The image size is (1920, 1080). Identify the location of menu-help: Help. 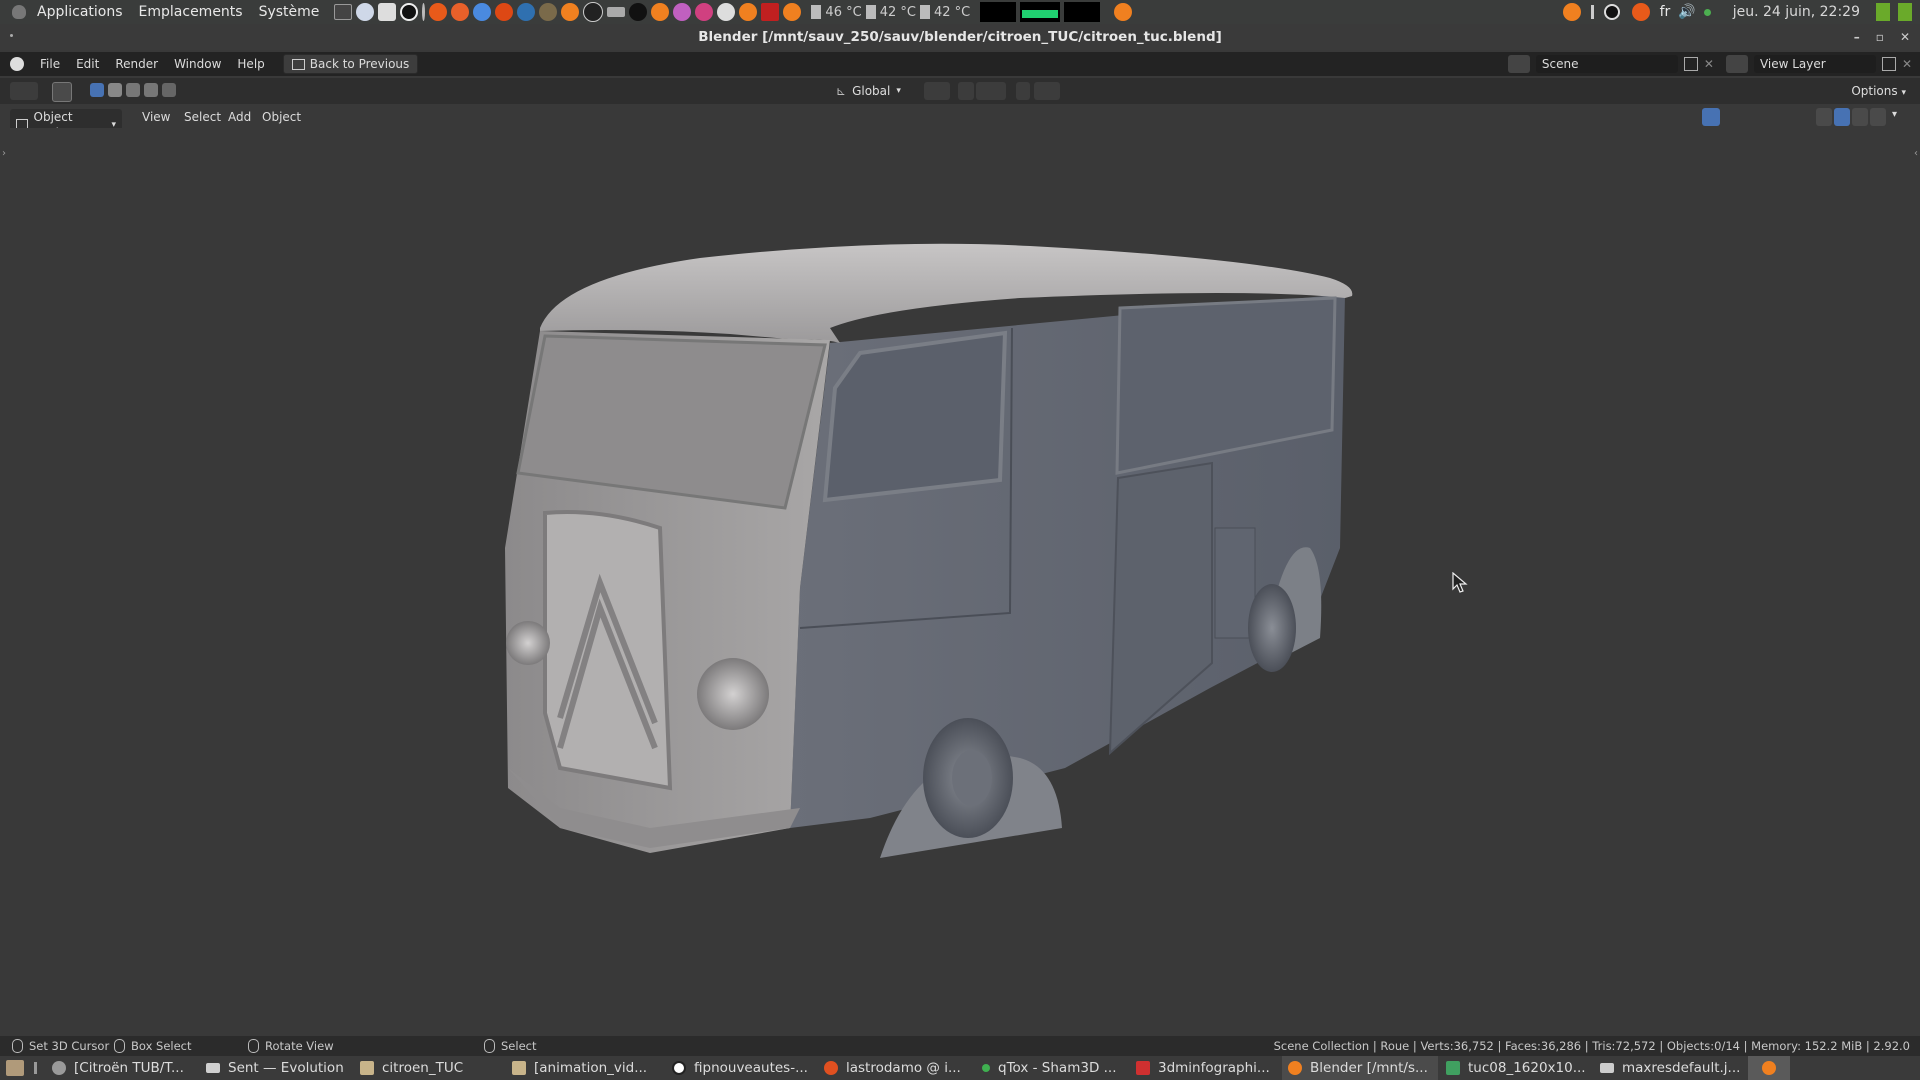
(250, 64).